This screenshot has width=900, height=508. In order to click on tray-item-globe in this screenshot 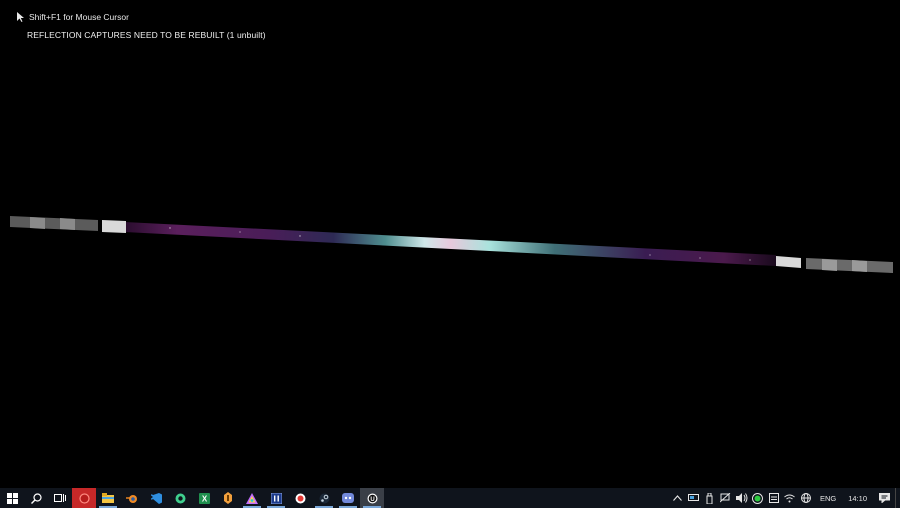, I will do `click(806, 498)`.